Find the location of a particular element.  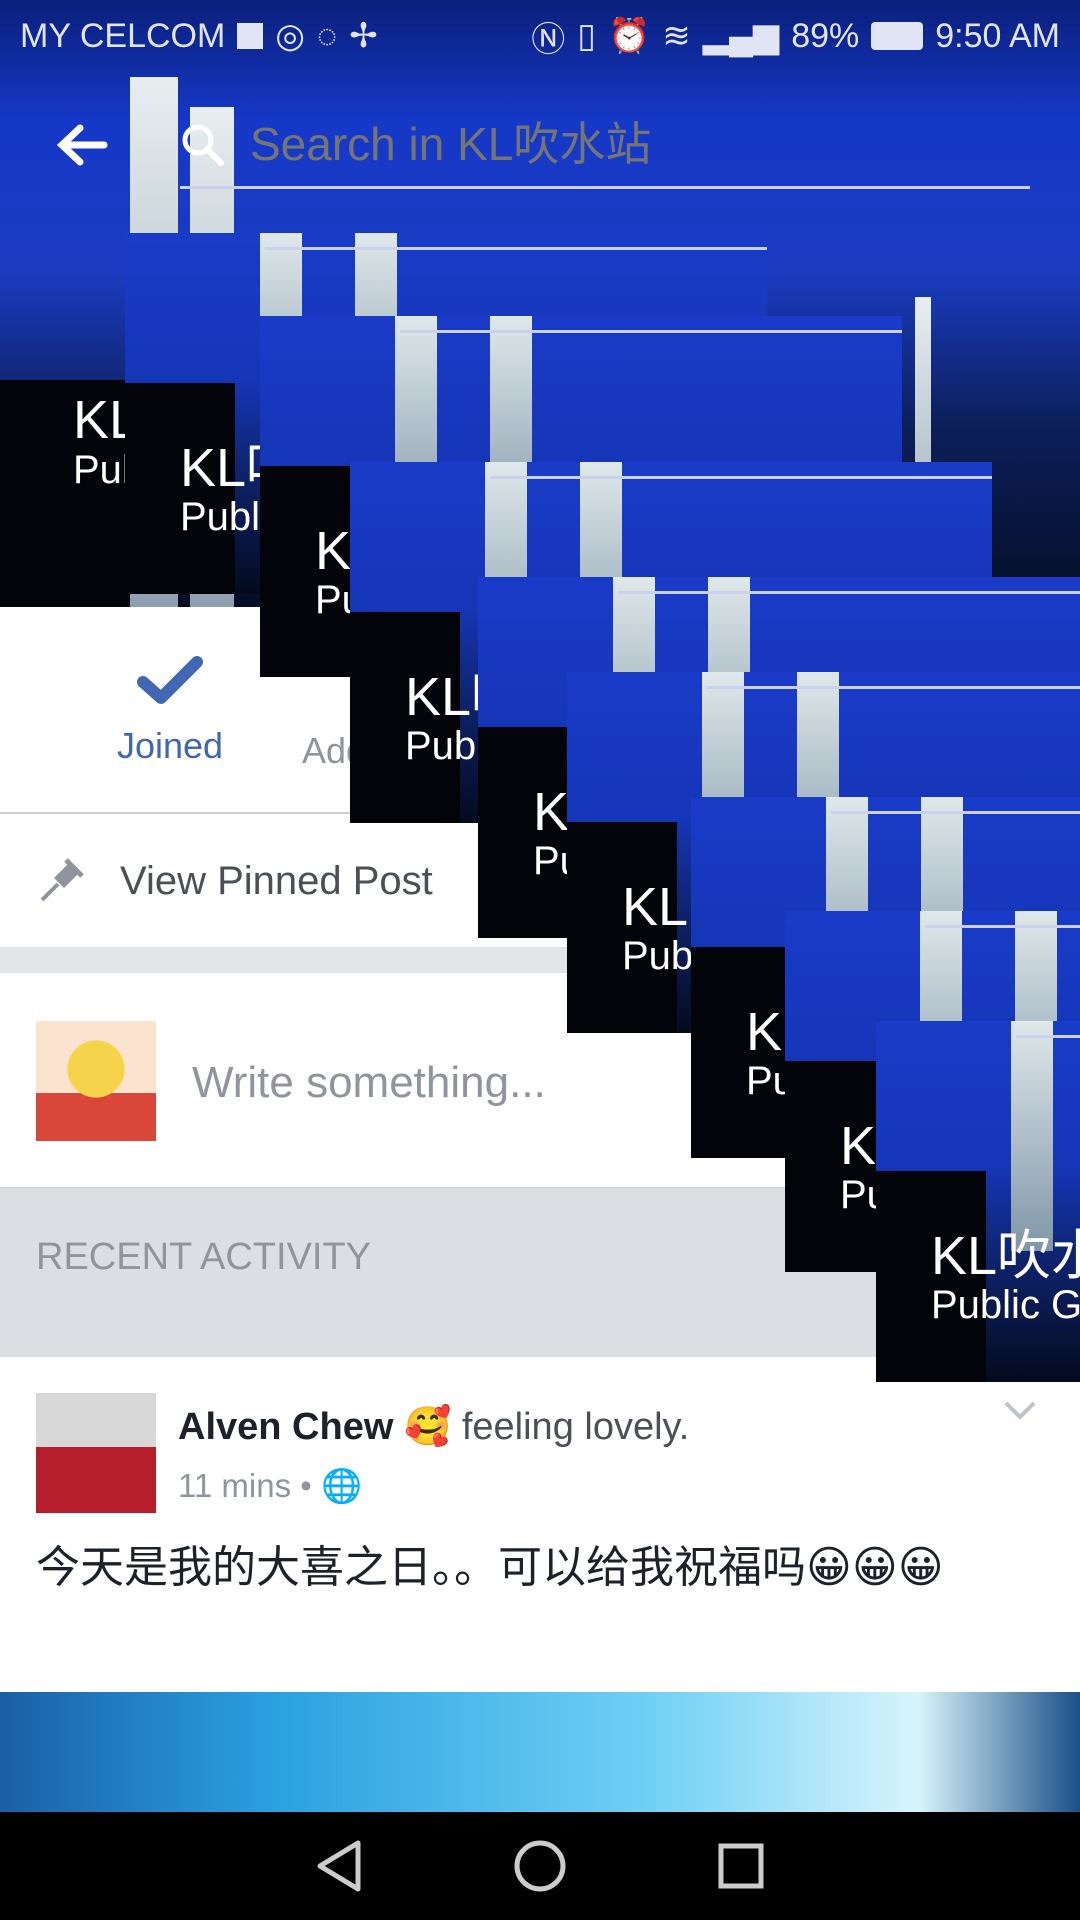

nfc-icon: Ⓝ is located at coordinates (548, 39).